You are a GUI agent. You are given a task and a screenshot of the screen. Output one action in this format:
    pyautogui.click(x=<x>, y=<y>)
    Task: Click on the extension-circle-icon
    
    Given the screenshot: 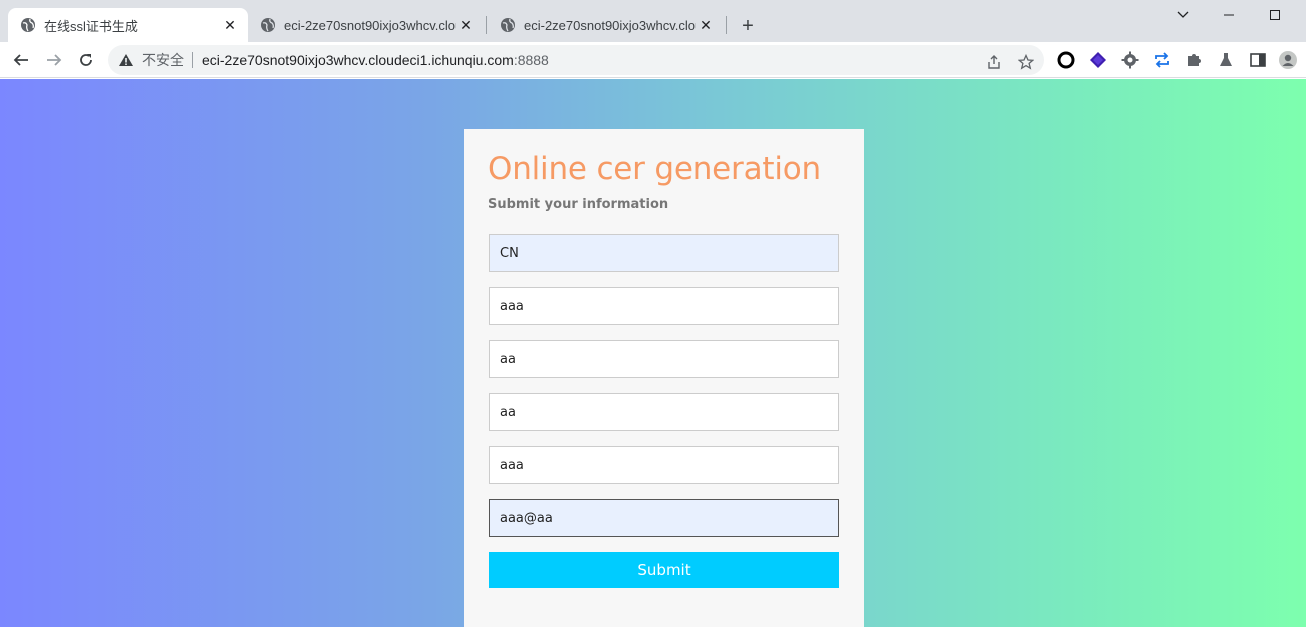 What is the action you would take?
    pyautogui.click(x=1066, y=60)
    